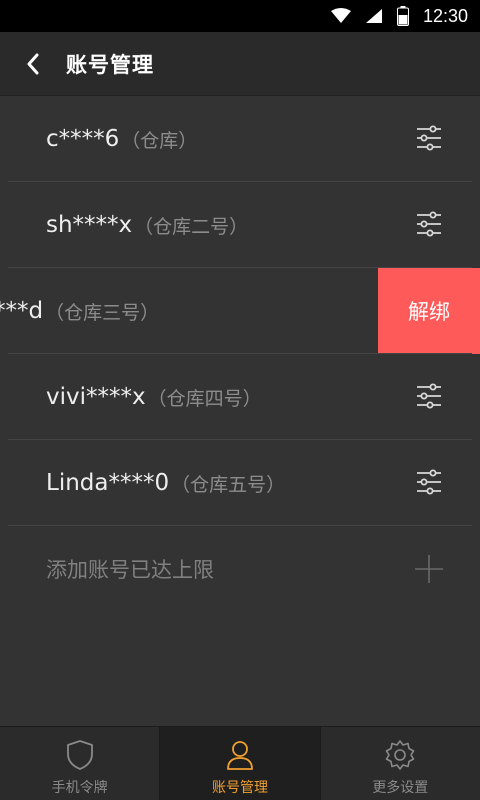 The image size is (480, 800). I want to click on account-warehouse: （仓库五号）, so click(228, 484).